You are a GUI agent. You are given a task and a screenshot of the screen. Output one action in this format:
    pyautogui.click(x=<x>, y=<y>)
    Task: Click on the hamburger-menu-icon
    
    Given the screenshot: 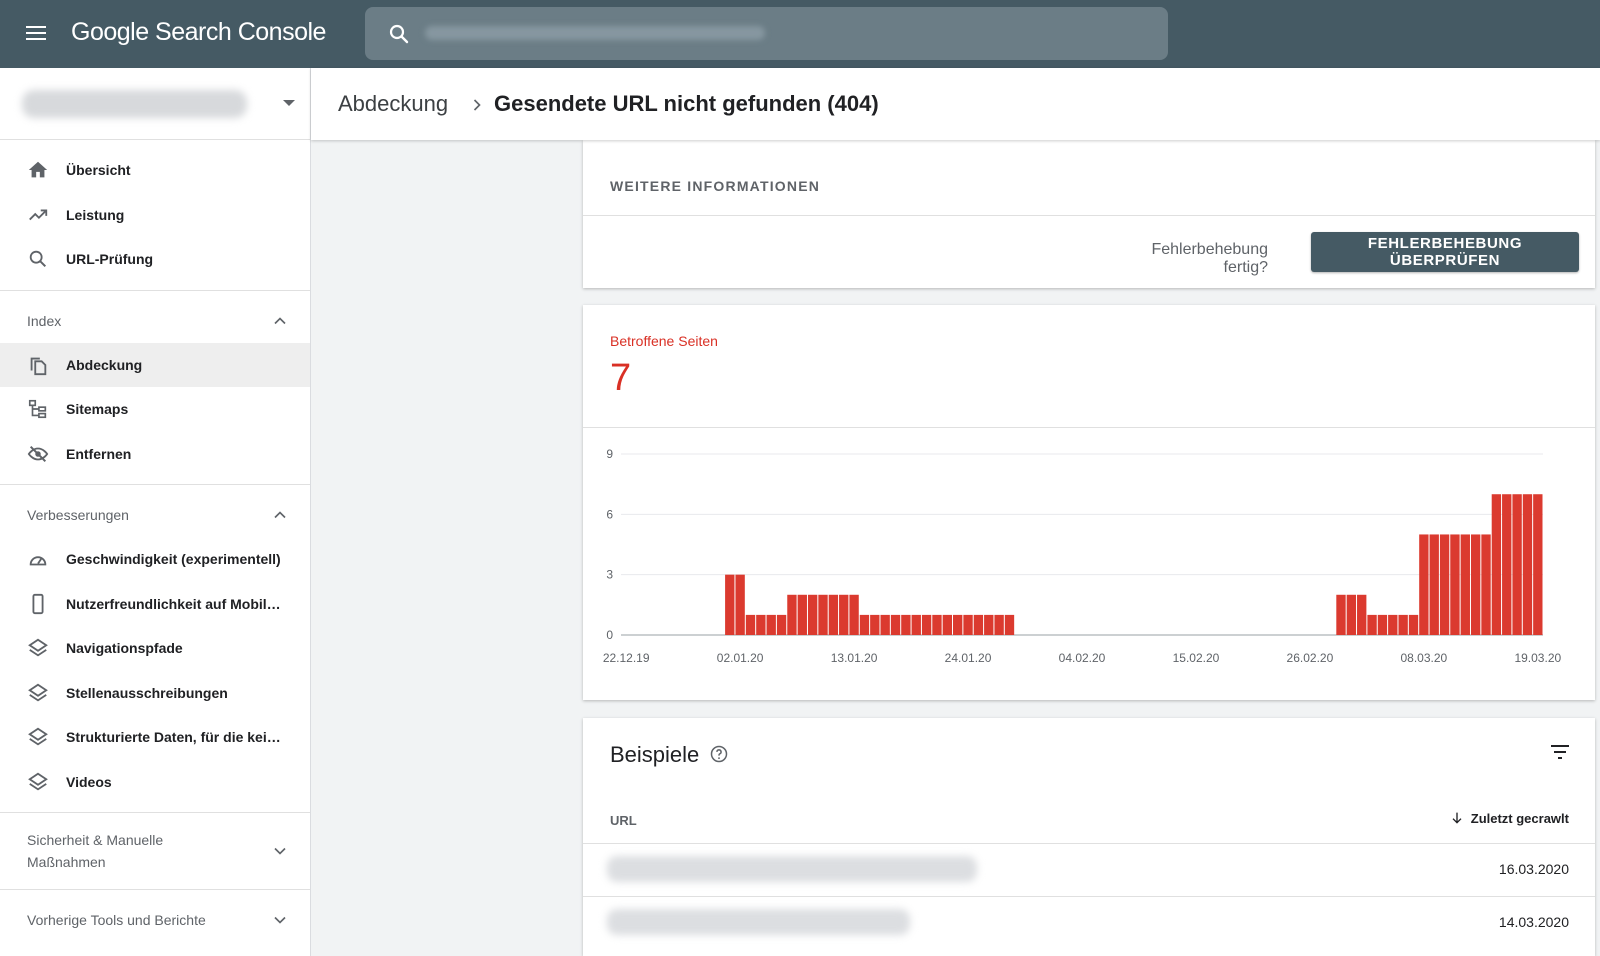 What is the action you would take?
    pyautogui.click(x=36, y=34)
    